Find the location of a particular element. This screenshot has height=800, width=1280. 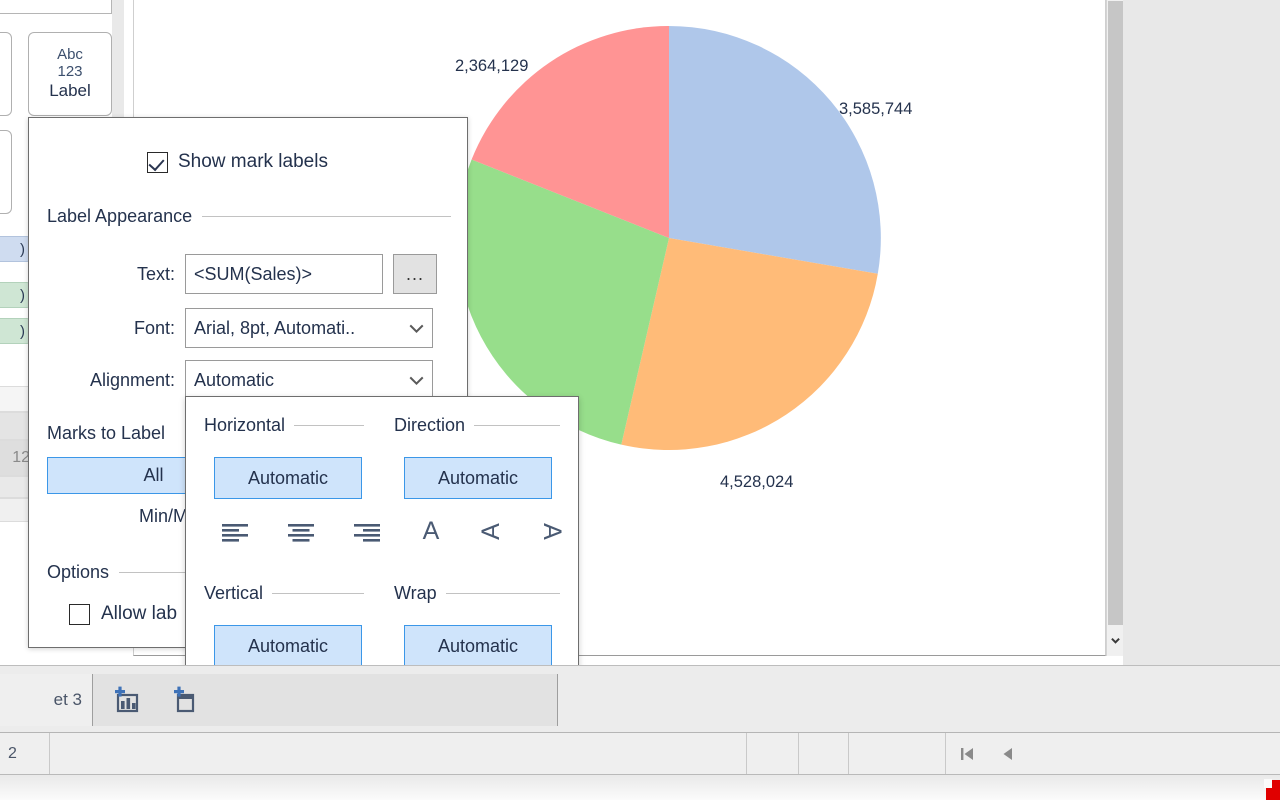

wrap-mode-button: Automatic is located at coordinates (478, 646).